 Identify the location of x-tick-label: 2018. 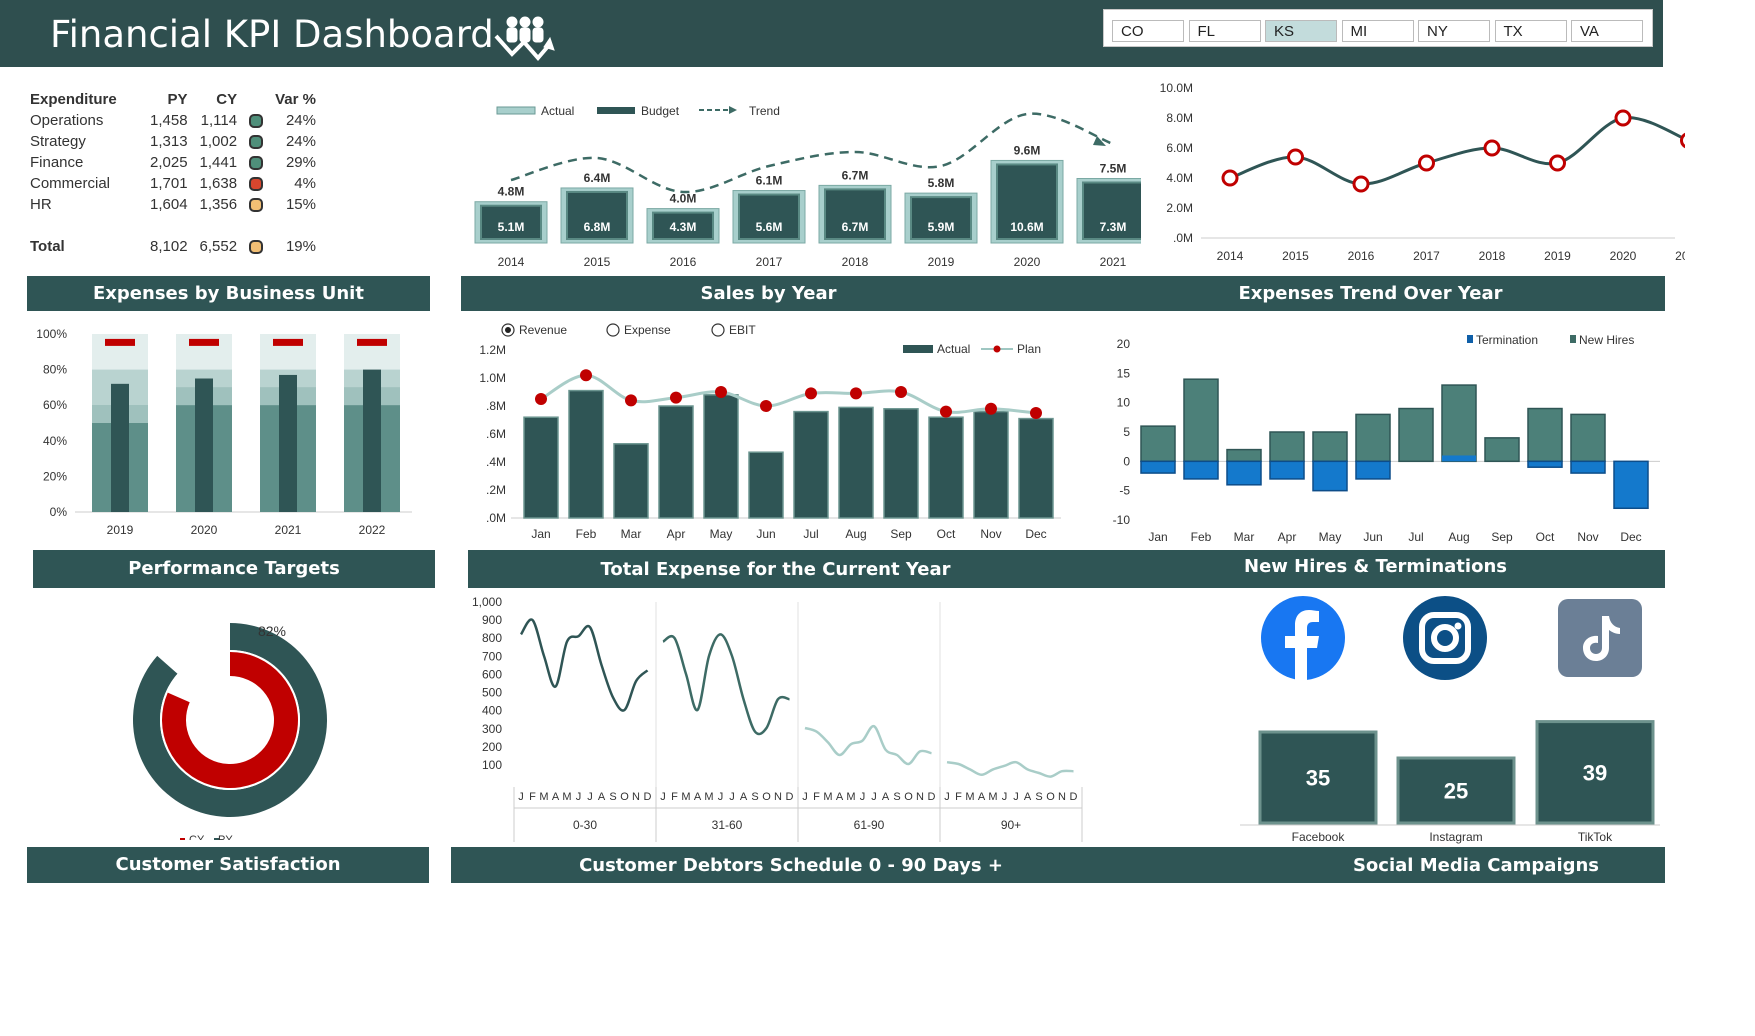
(1492, 256).